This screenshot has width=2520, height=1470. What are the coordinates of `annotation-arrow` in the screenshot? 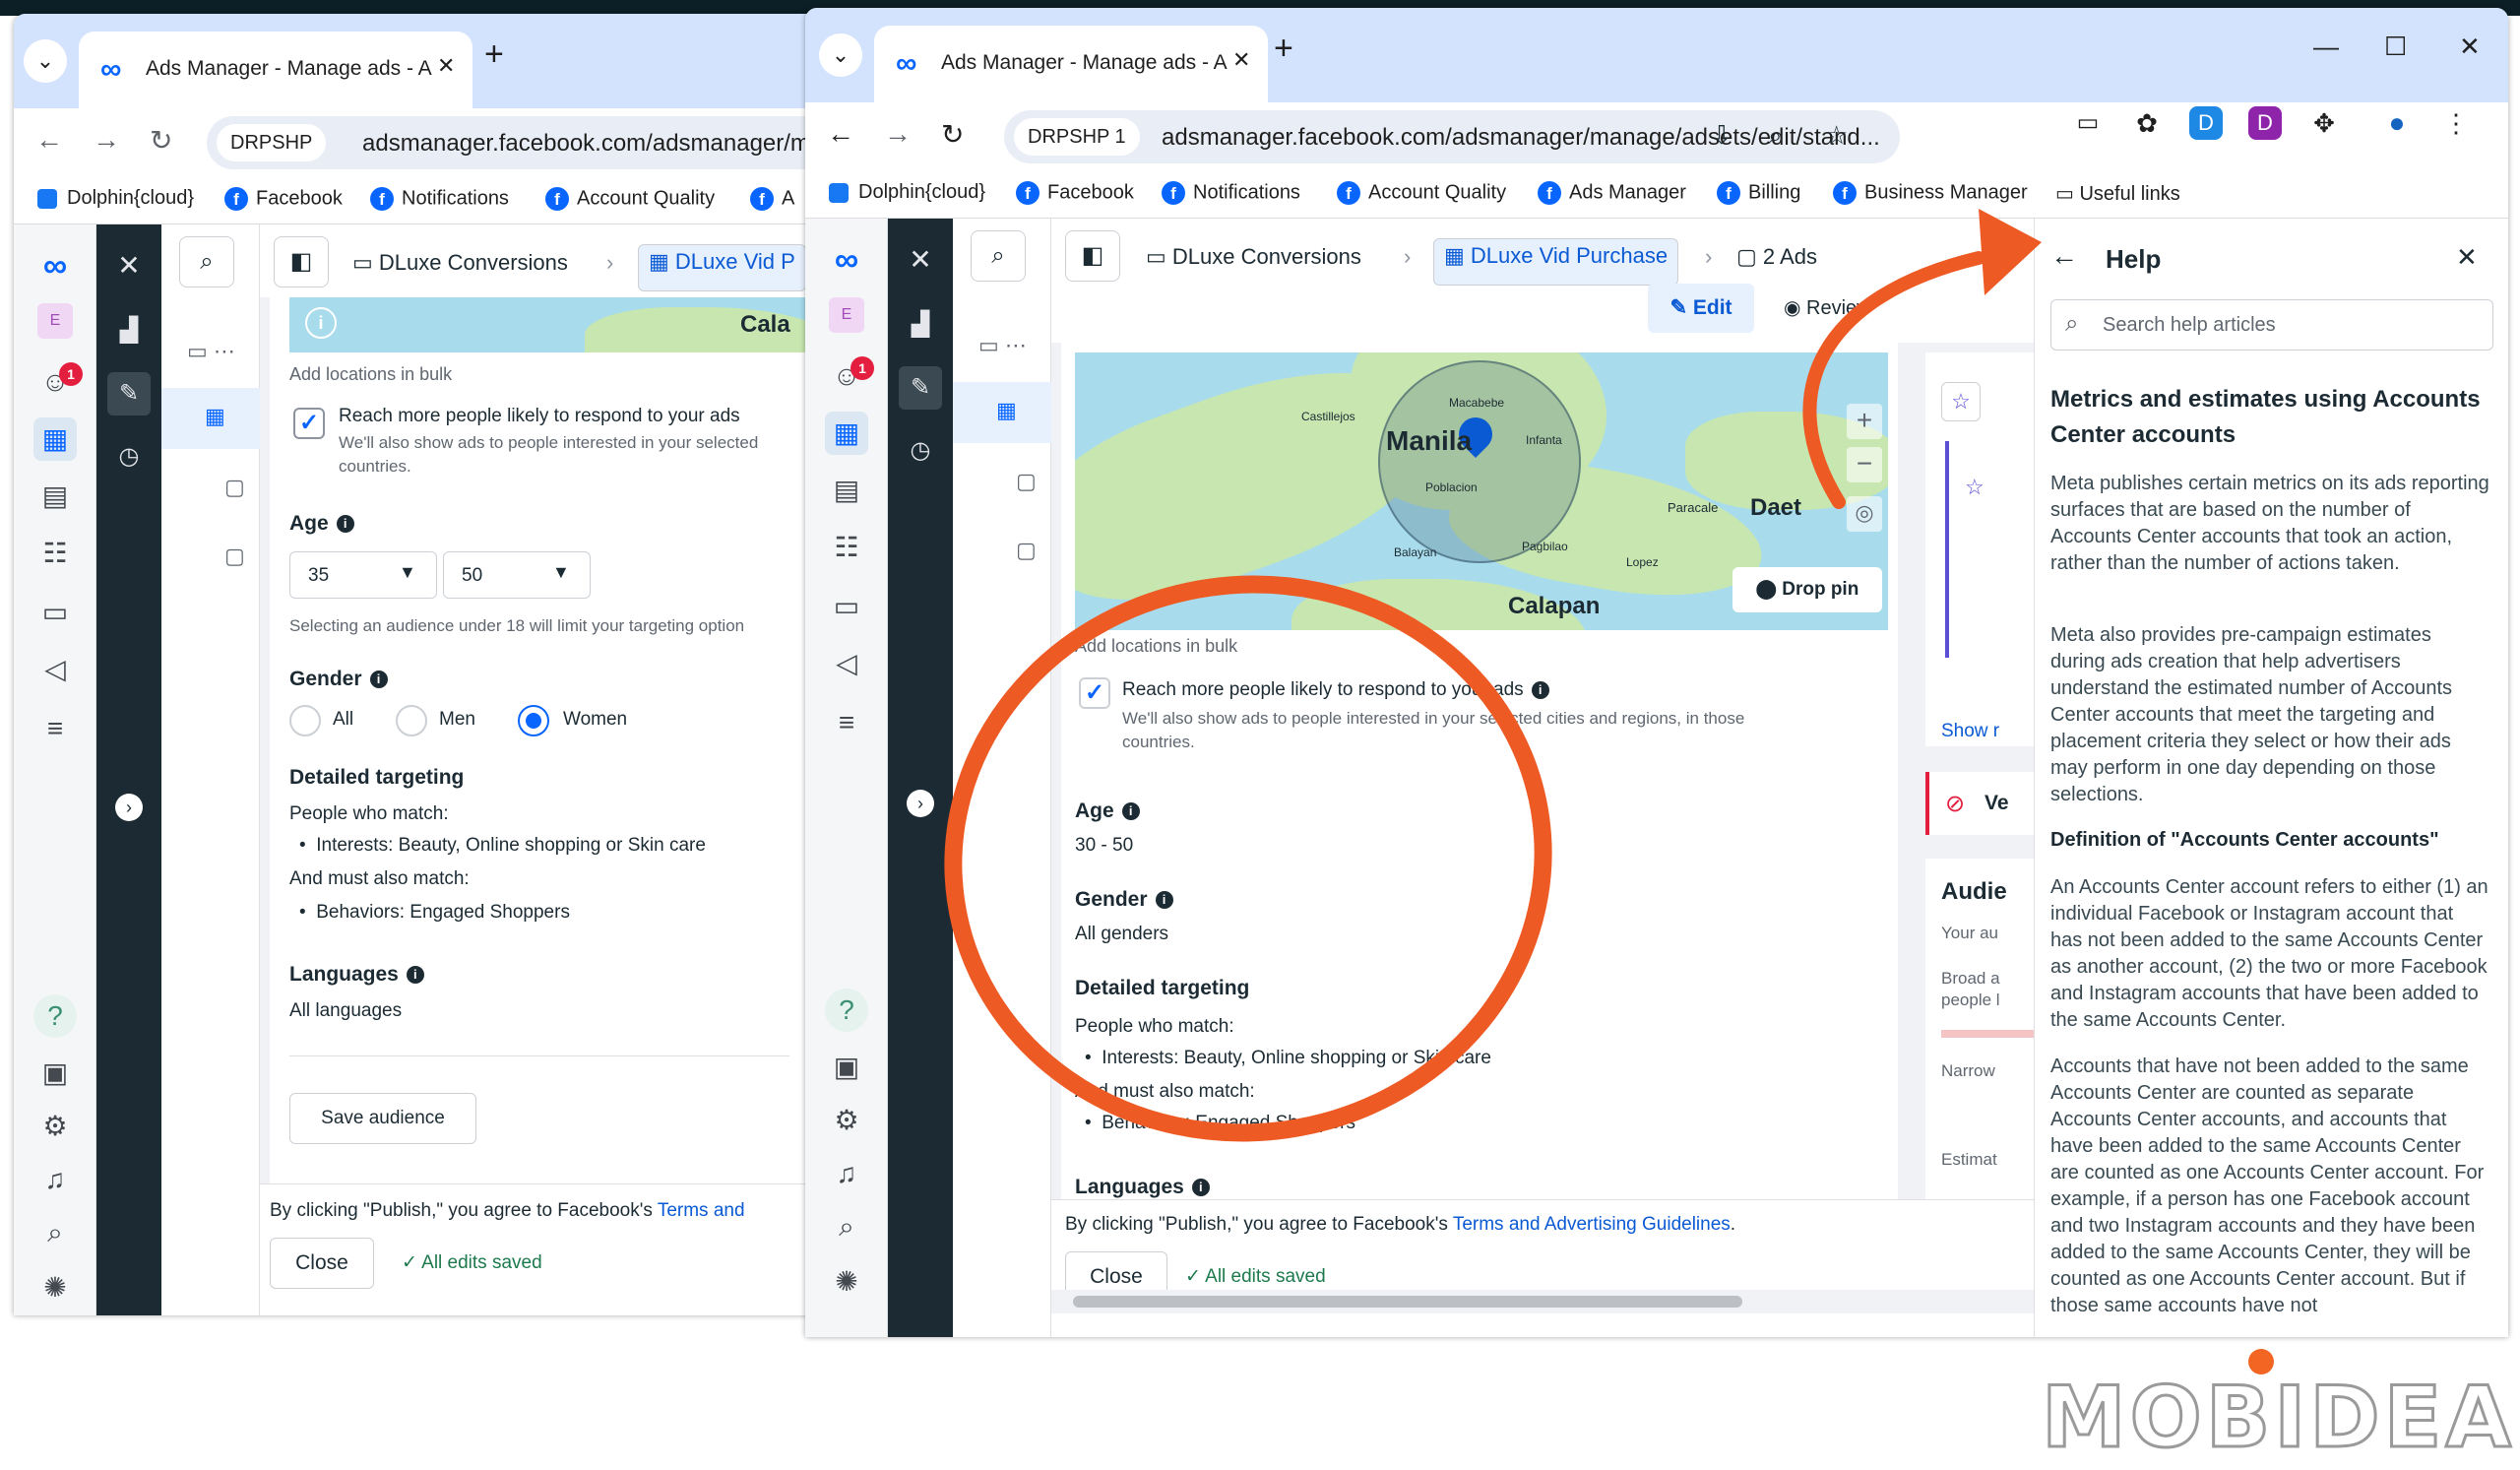 It's located at (1893, 380).